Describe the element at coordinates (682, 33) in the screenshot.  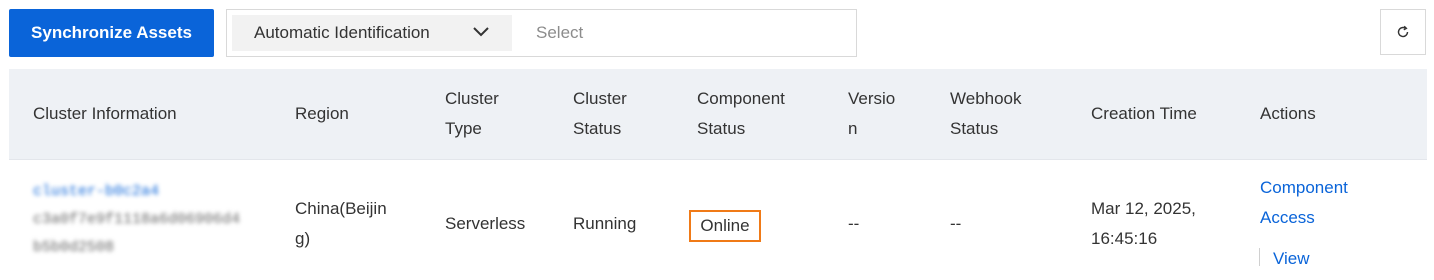
I see `search-input` at that location.